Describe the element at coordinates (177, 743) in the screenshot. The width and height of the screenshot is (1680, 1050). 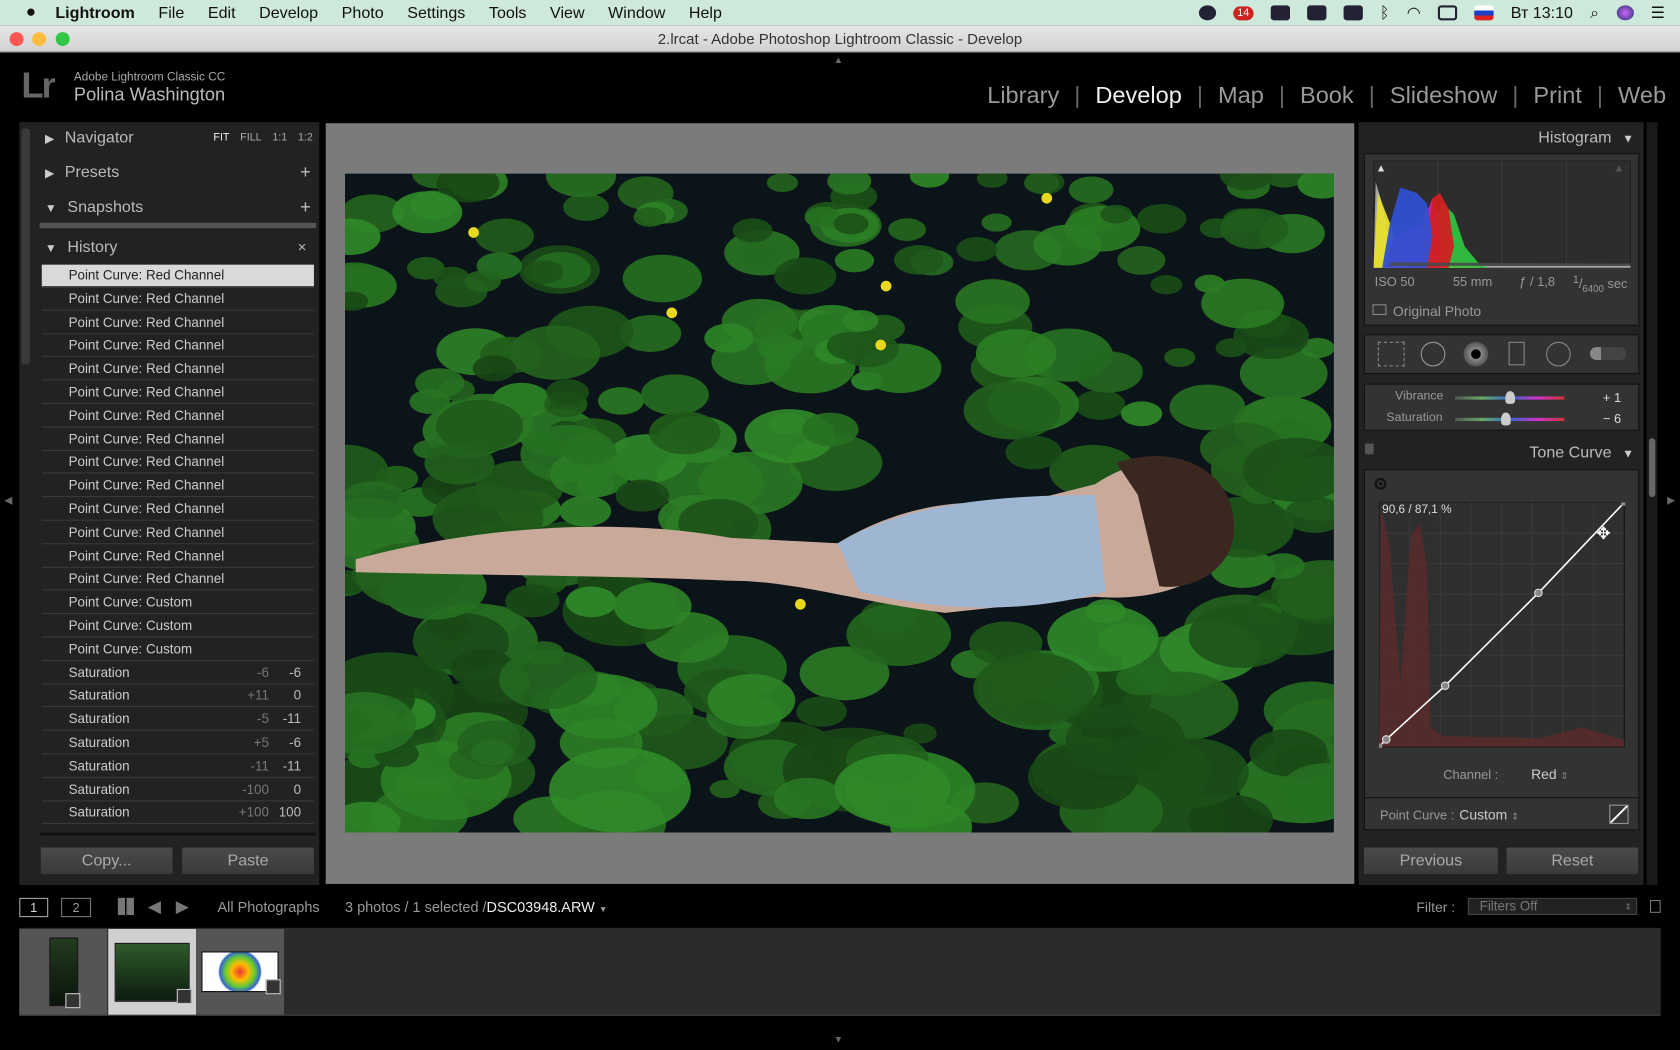
I see `history-item: Saturation +5 -6` at that location.